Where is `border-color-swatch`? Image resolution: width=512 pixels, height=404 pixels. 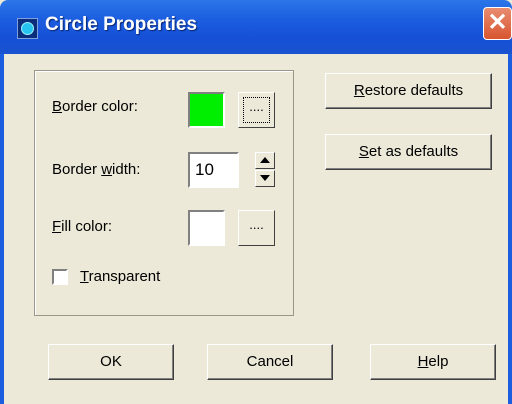 border-color-swatch is located at coordinates (206, 110).